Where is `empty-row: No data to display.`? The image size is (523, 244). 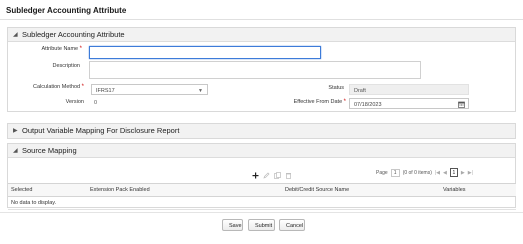 empty-row: No data to display. is located at coordinates (262, 203).